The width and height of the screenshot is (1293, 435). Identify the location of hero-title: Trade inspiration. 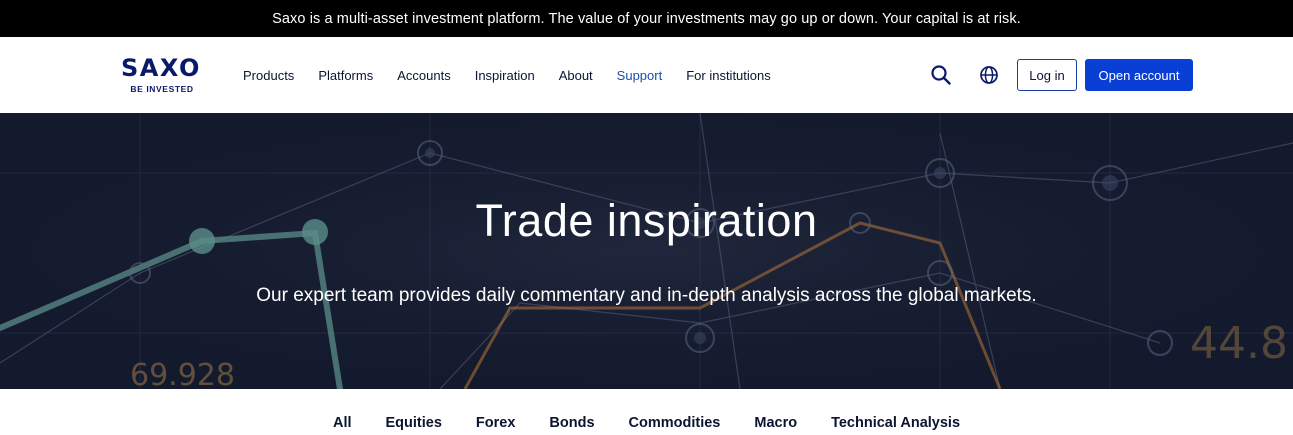
(646, 220).